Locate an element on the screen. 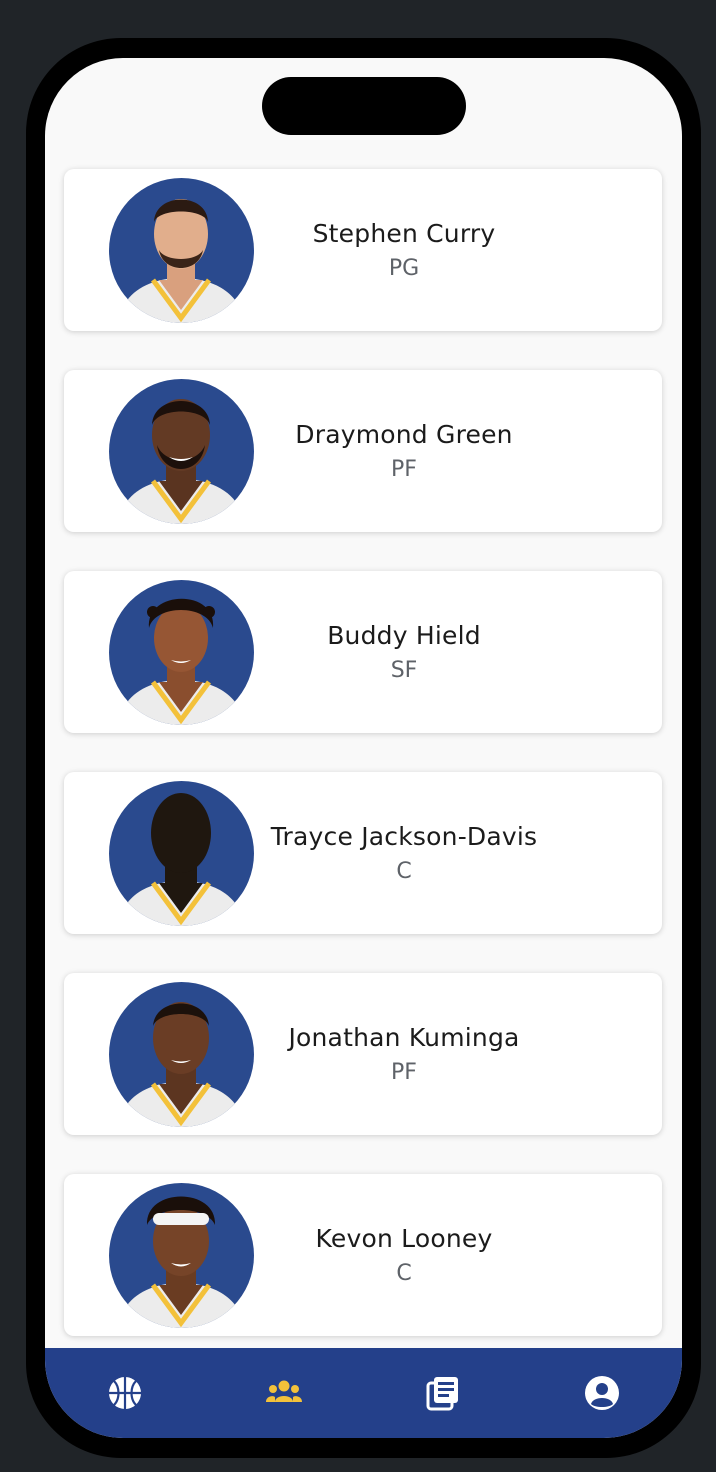 This screenshot has width=716, height=1472. player-card: Stephen Curry PG is located at coordinates (363, 250).